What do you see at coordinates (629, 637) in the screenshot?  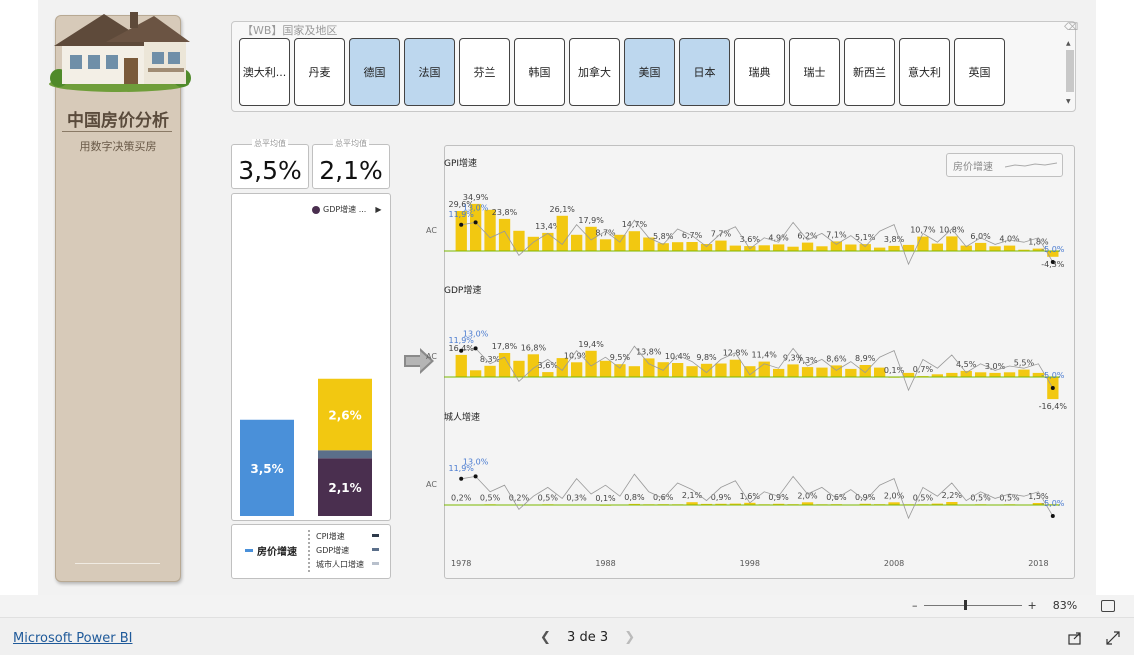 I see `next-page-icon: ❯` at bounding box center [629, 637].